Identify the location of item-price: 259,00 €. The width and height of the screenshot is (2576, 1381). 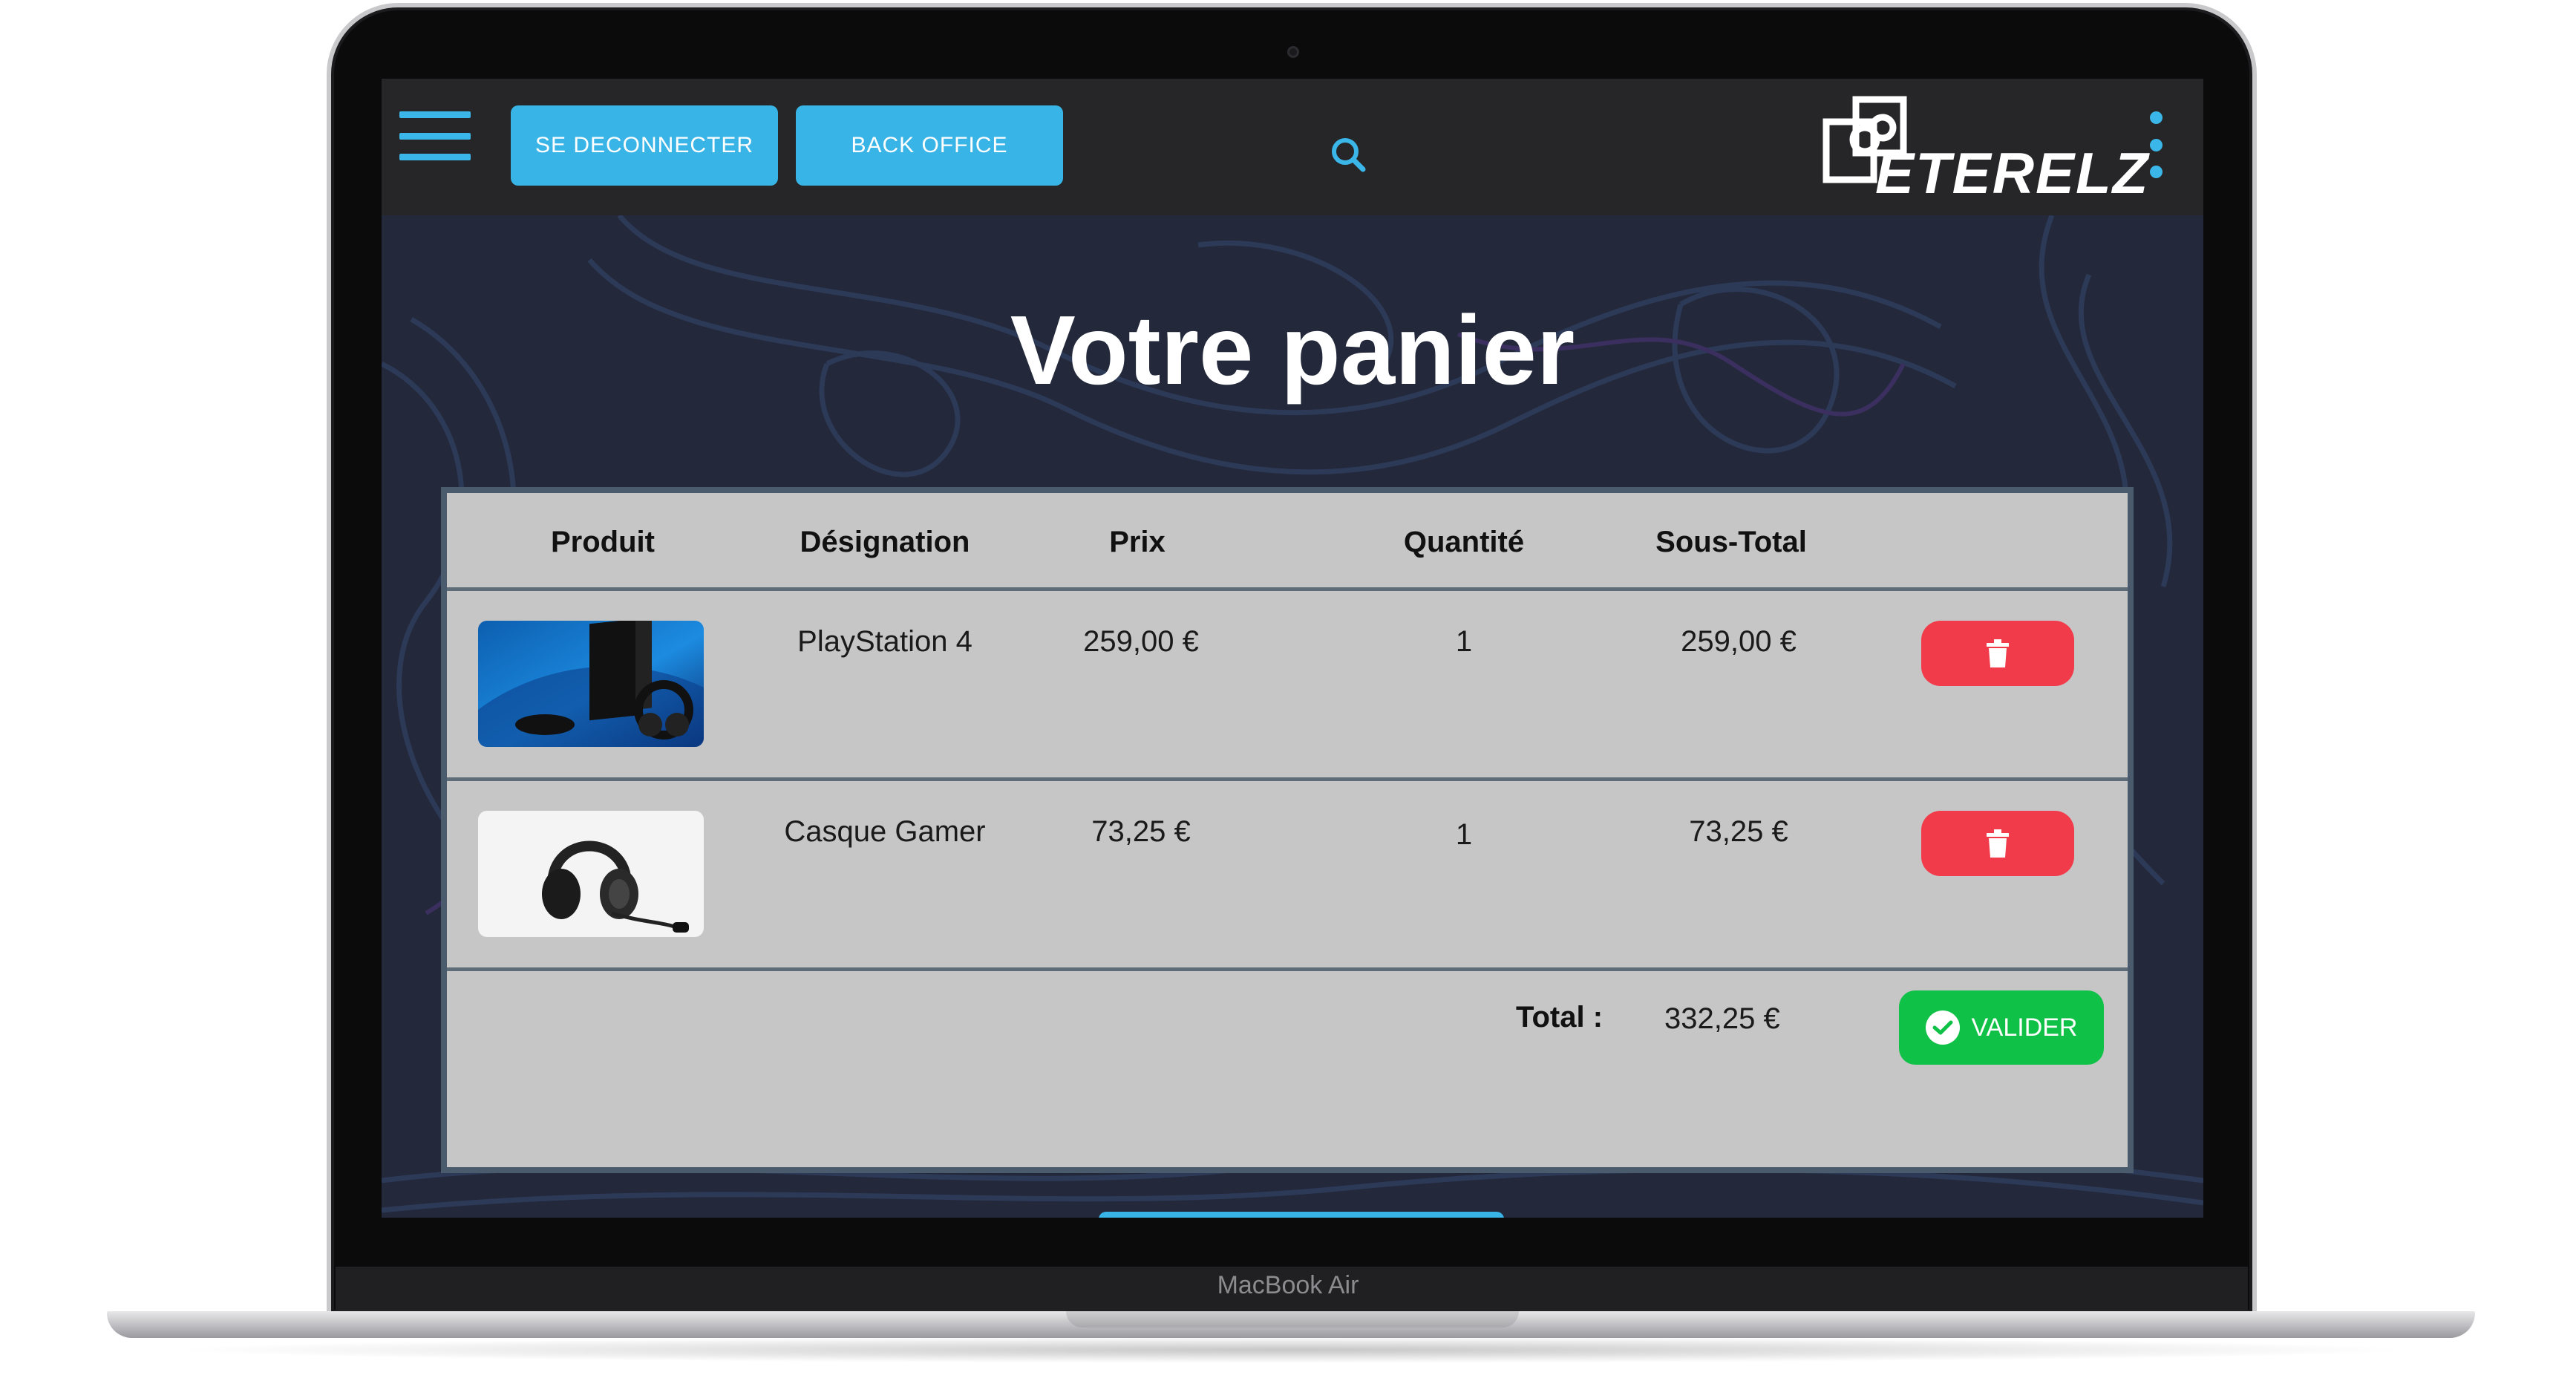
(1141, 641).